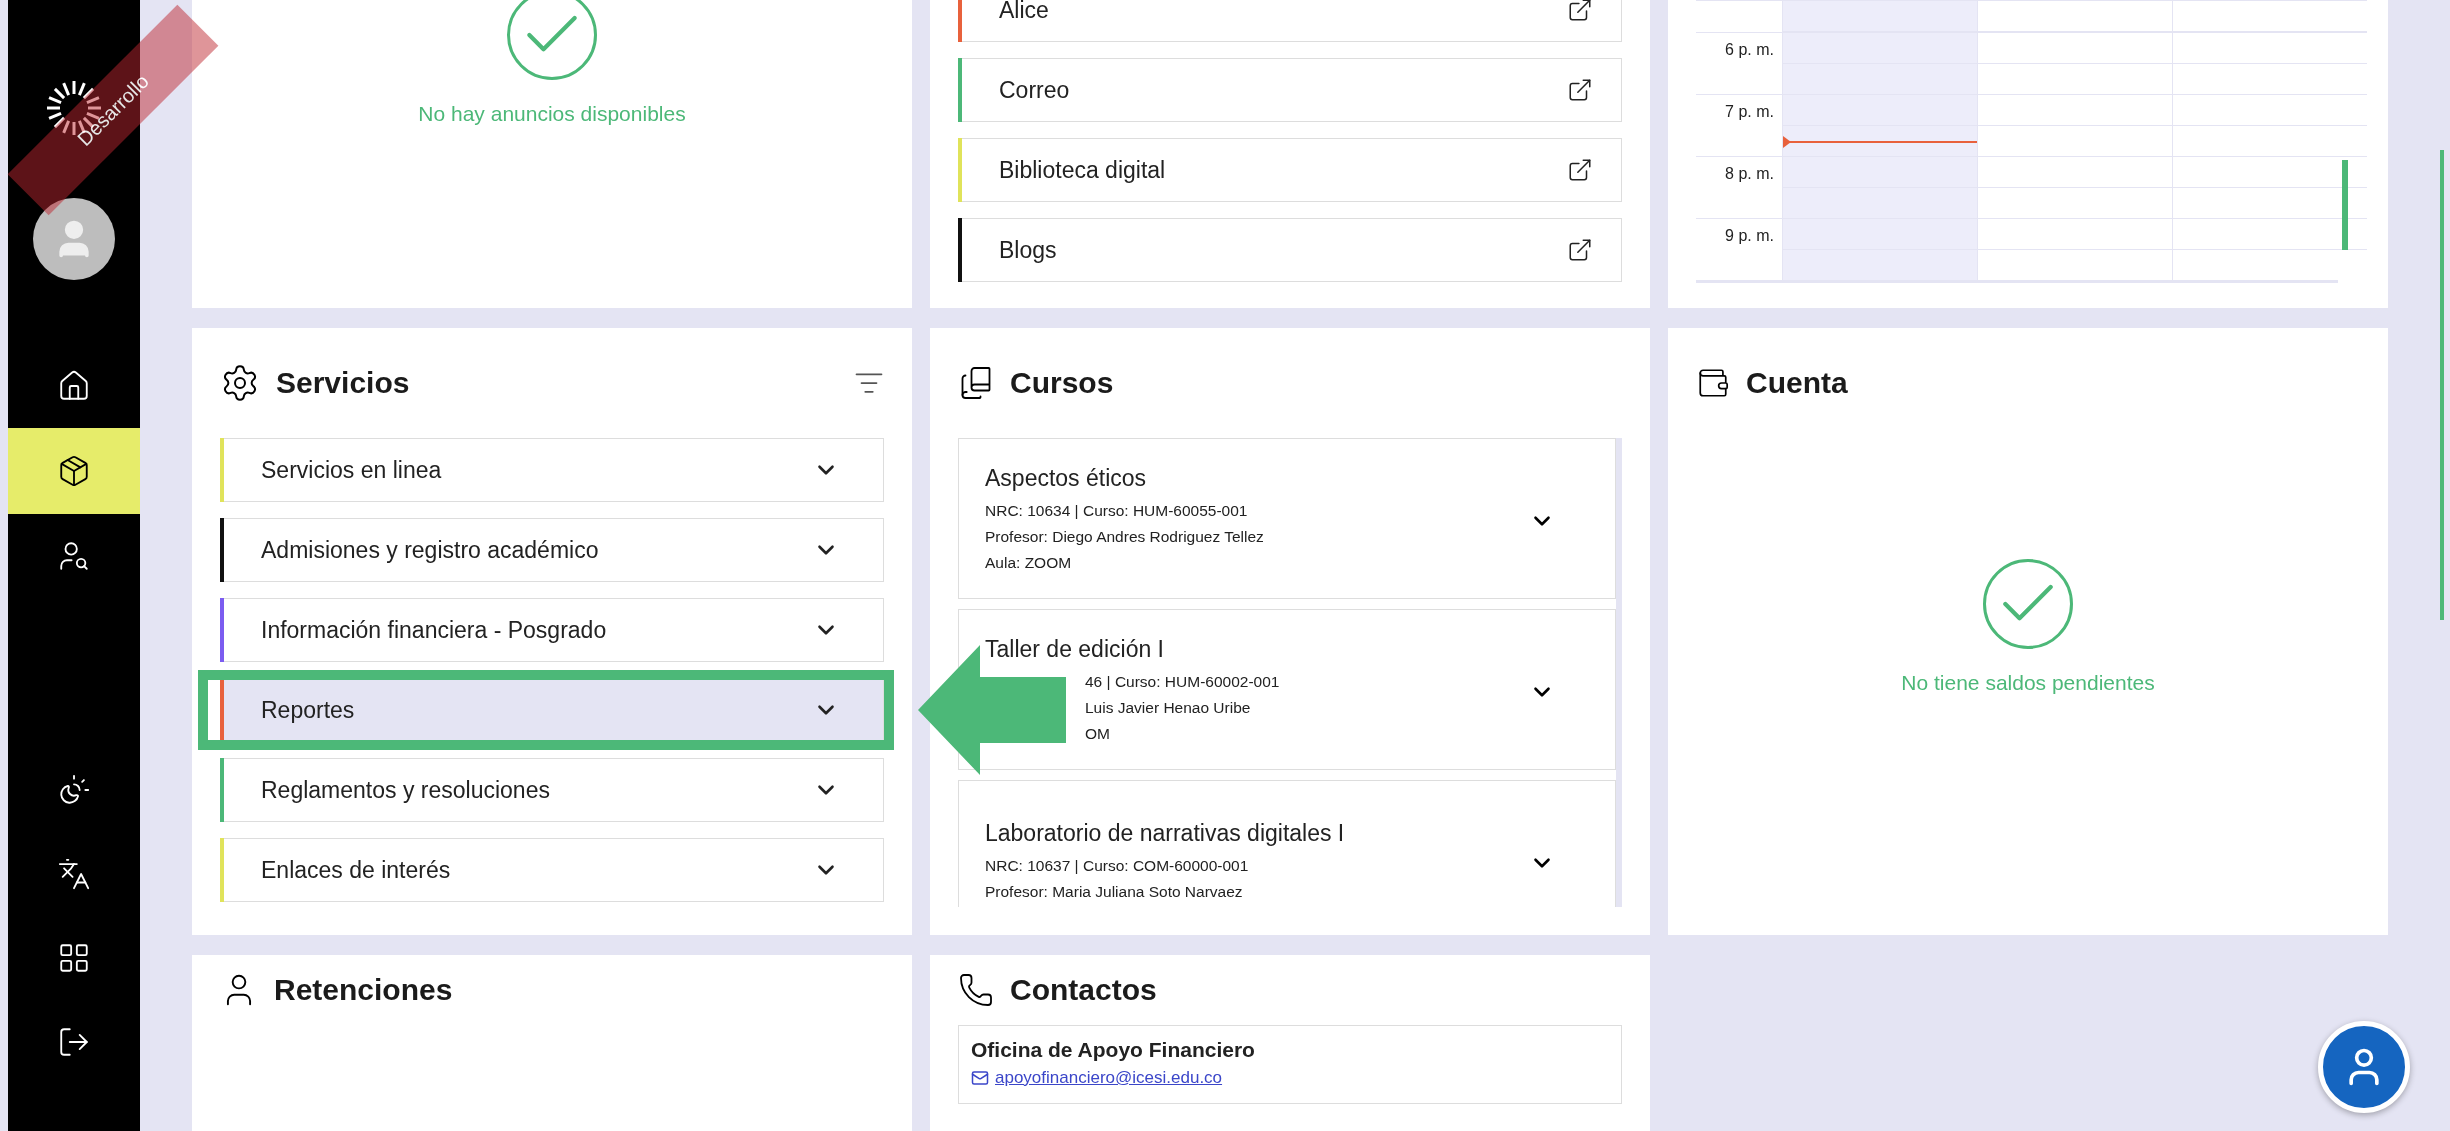 This screenshot has height=1131, width=2450. What do you see at coordinates (1084, 990) in the screenshot?
I see `card-title: Contactos` at bounding box center [1084, 990].